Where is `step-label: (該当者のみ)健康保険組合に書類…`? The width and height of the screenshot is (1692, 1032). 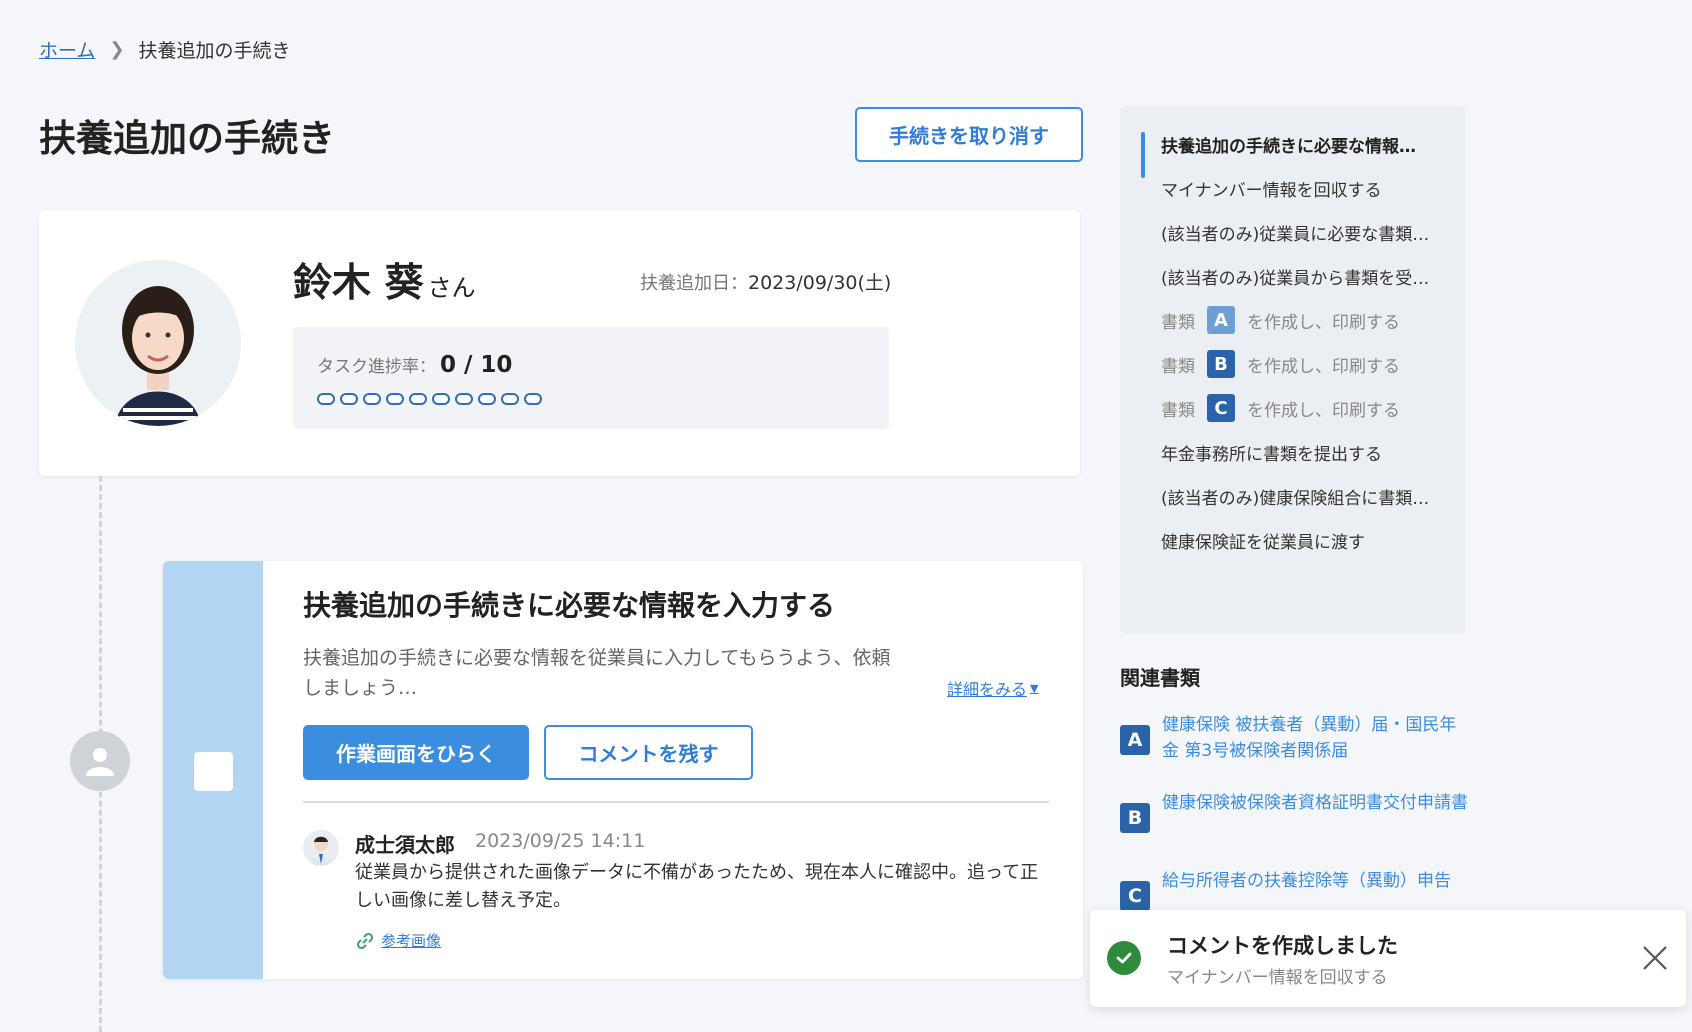
step-label: (該当者のみ)健康保険組合に書類… is located at coordinates (1295, 499).